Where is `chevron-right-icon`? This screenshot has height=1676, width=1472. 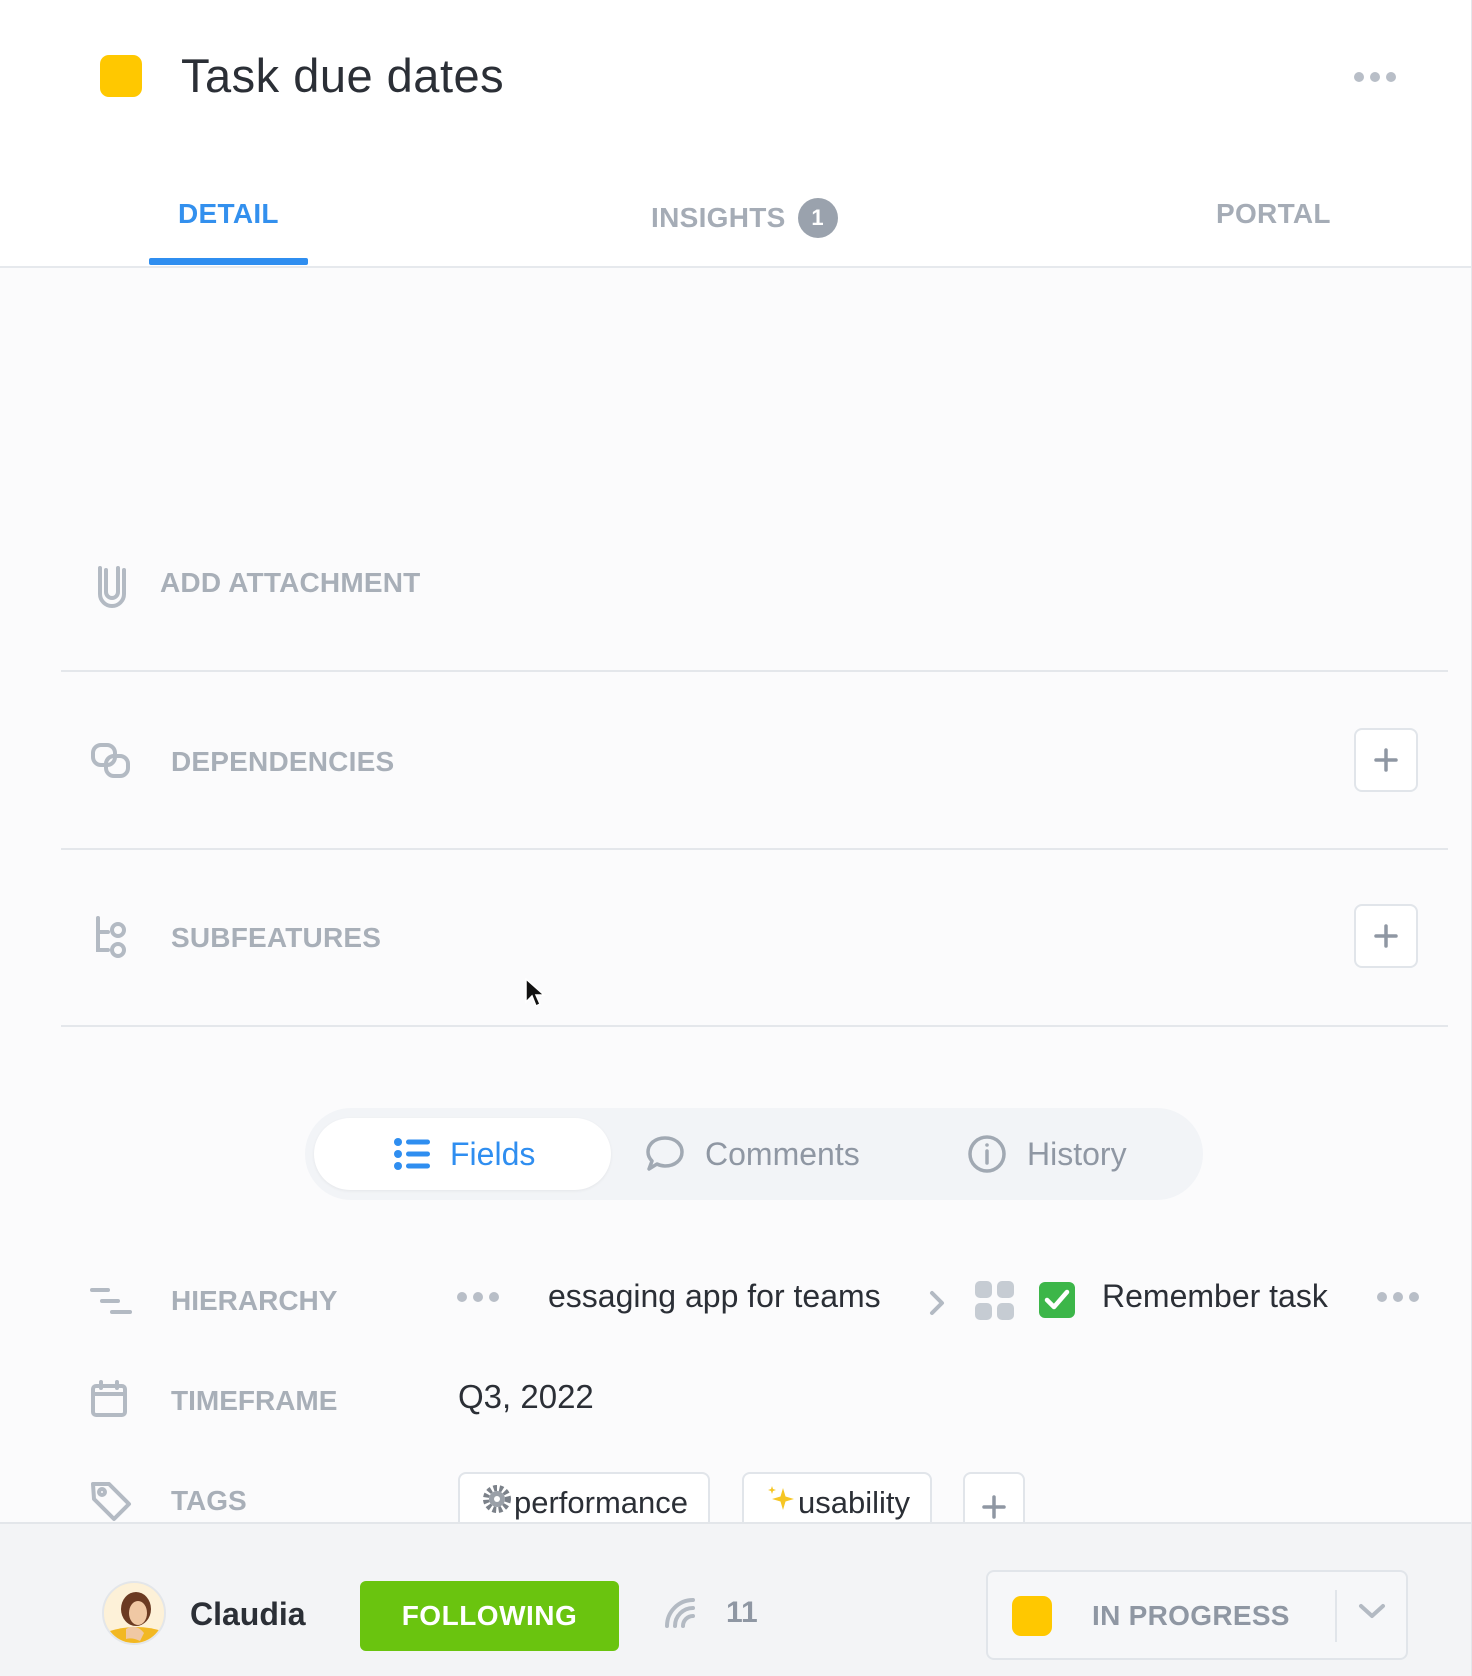 chevron-right-icon is located at coordinates (937, 1305).